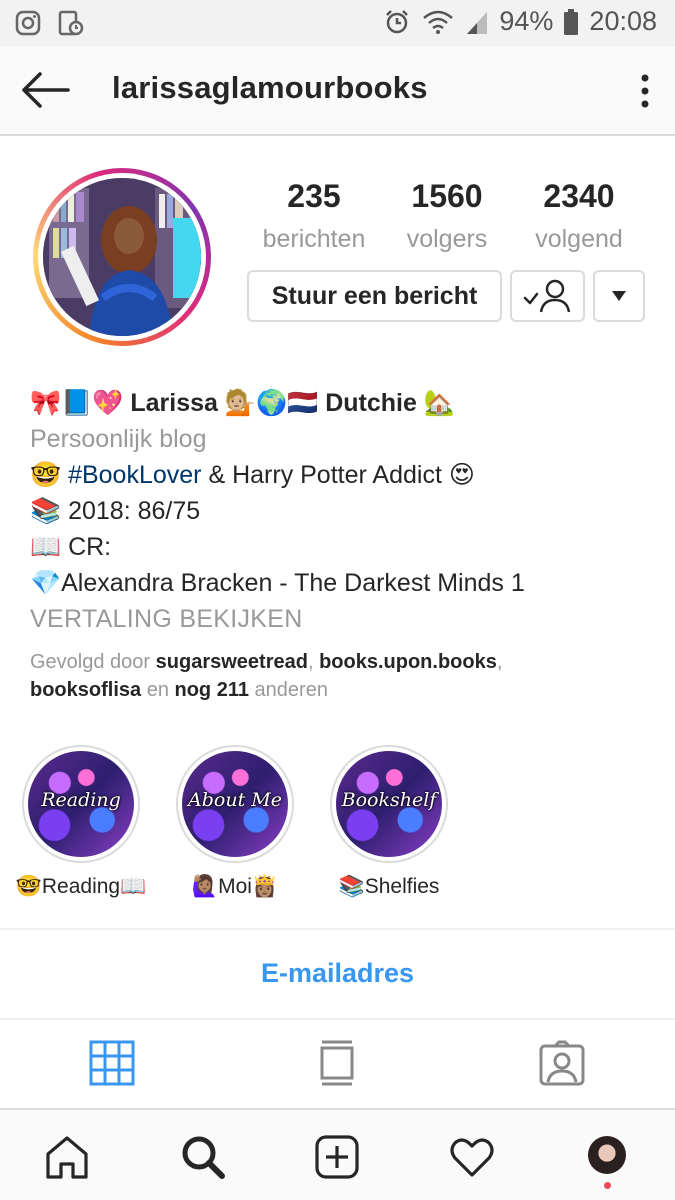 The width and height of the screenshot is (675, 1200). I want to click on bio-name-line: 🎀📘💖 Larissa 💁🏼🌍🇳🇱 Dutchie 🏡, so click(340, 403).